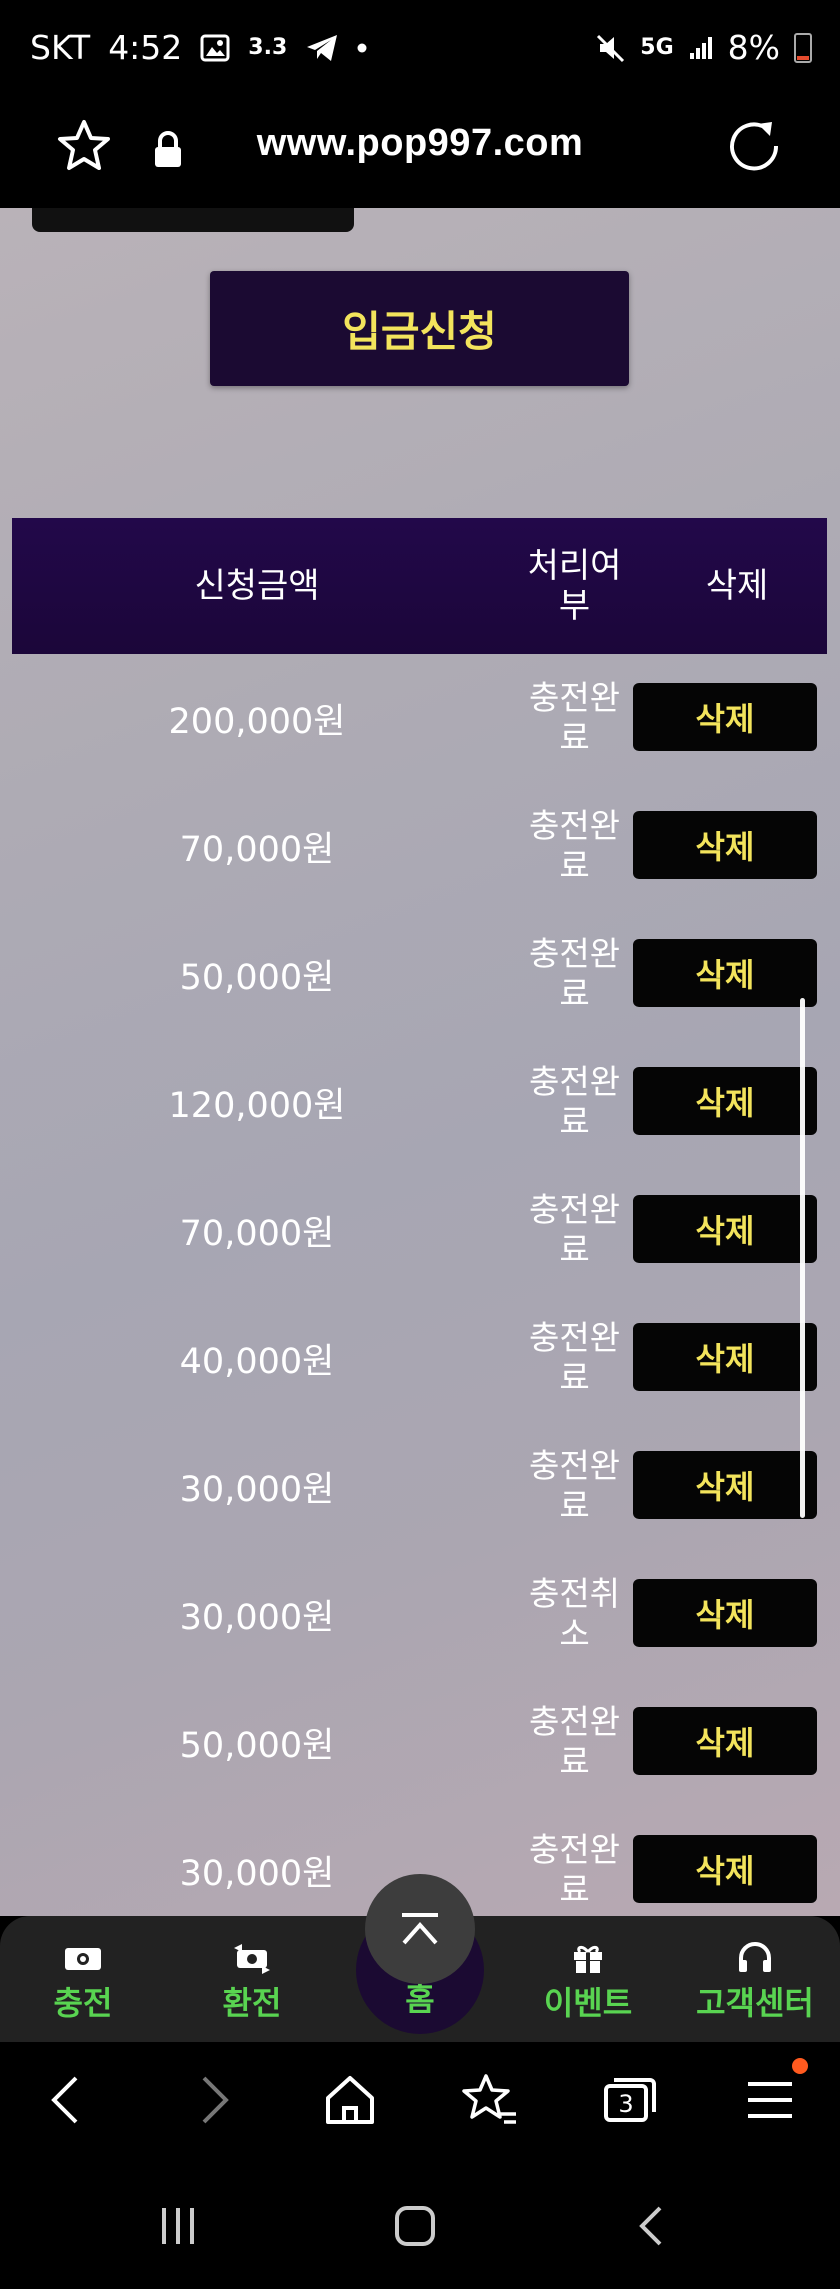 The image size is (840, 2289). What do you see at coordinates (212, 2100) in the screenshot?
I see `forward-icon` at bounding box center [212, 2100].